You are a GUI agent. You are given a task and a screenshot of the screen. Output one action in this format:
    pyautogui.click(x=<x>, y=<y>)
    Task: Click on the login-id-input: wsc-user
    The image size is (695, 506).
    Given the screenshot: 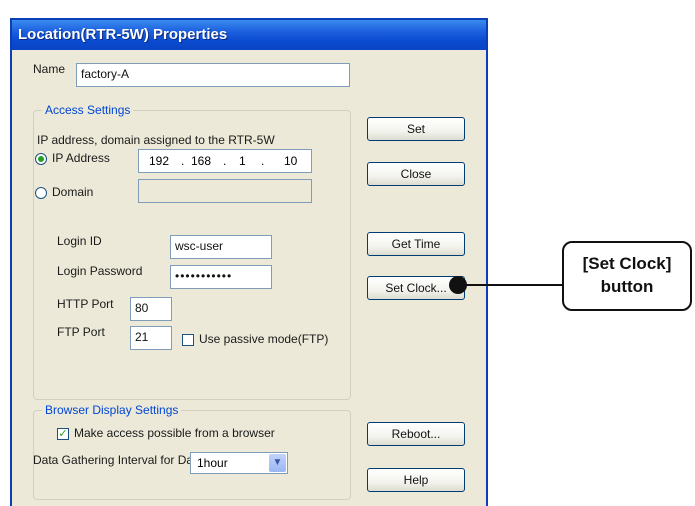 What is the action you would take?
    pyautogui.click(x=221, y=247)
    